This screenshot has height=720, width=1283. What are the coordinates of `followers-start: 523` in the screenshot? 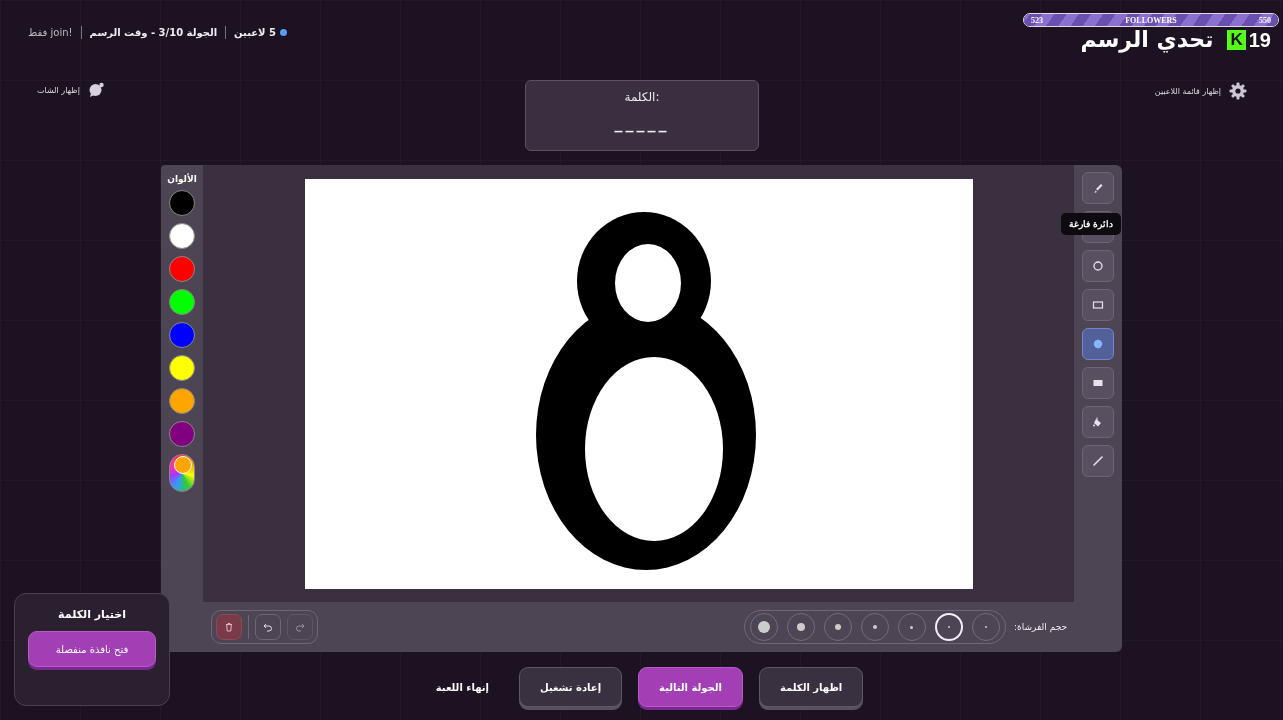 It's located at (1037, 20).